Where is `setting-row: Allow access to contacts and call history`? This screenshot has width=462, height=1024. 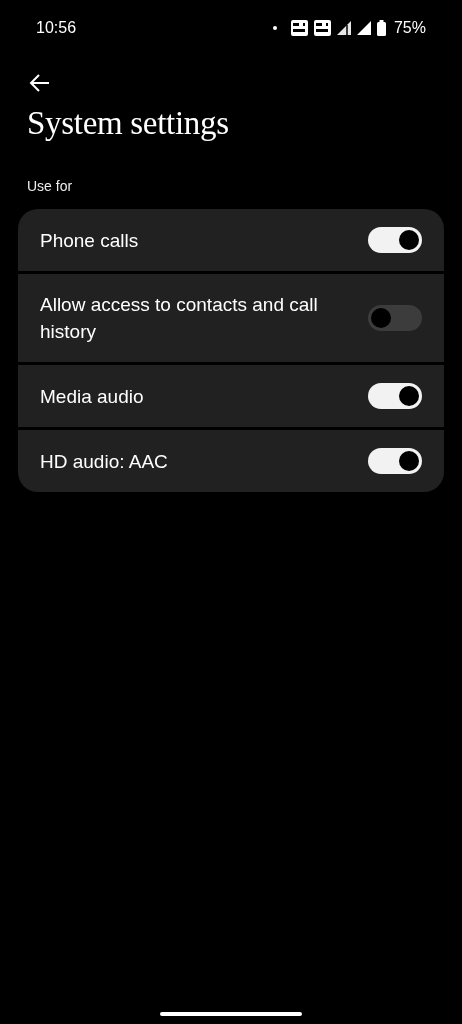 setting-row: Allow access to contacts and call history is located at coordinates (231, 318).